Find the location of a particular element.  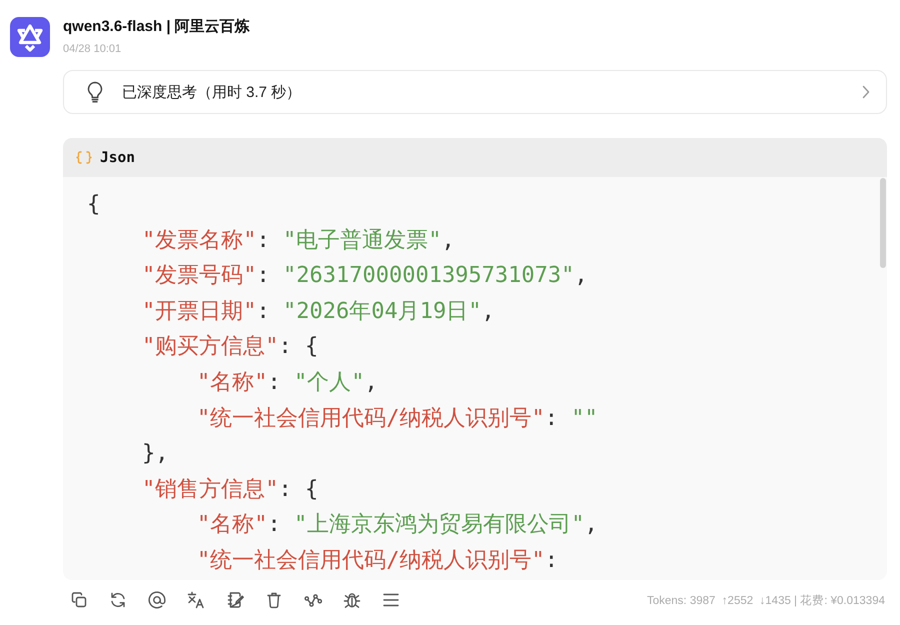

code-language: Json is located at coordinates (117, 158).